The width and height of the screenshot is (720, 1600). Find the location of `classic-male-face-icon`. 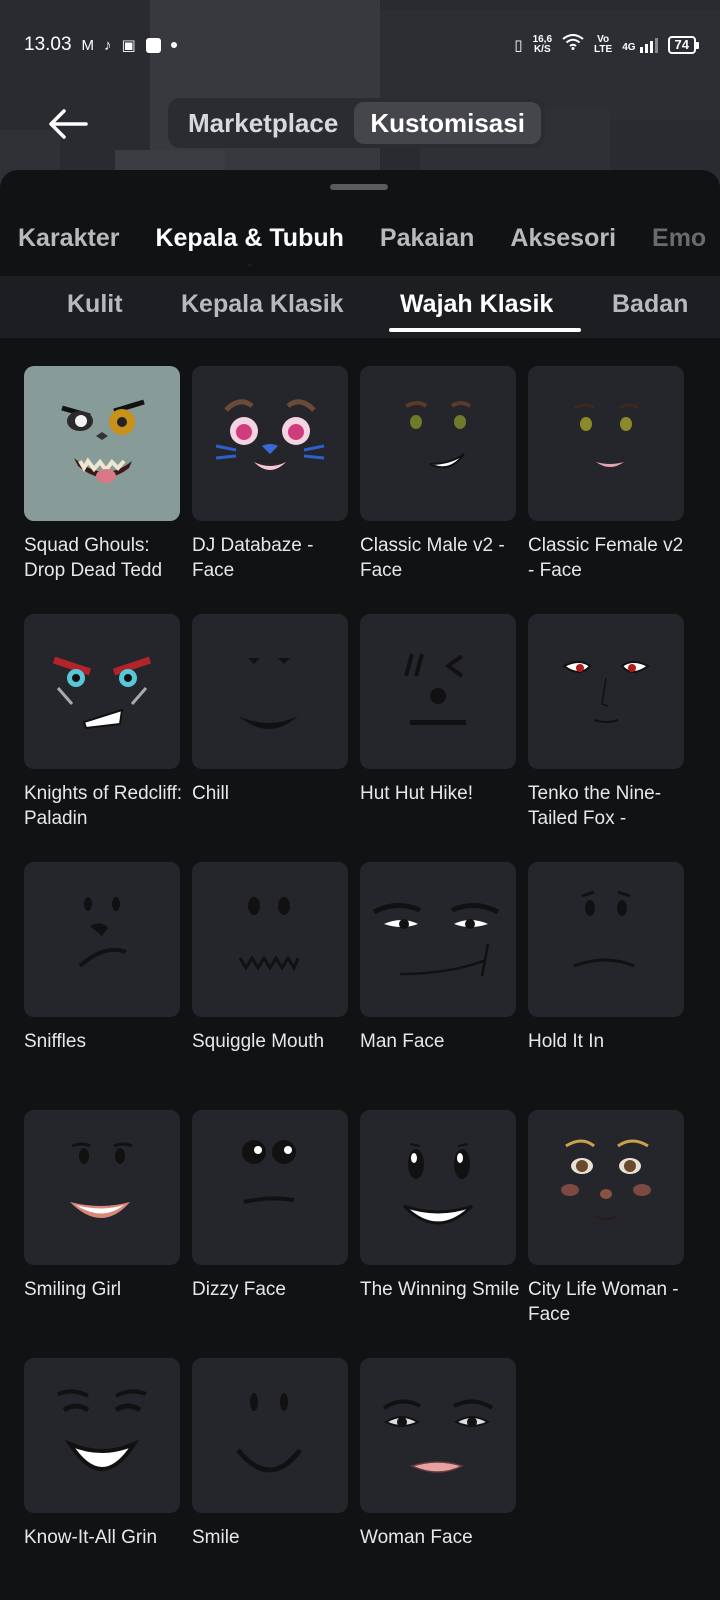

classic-male-face-icon is located at coordinates (438, 443).